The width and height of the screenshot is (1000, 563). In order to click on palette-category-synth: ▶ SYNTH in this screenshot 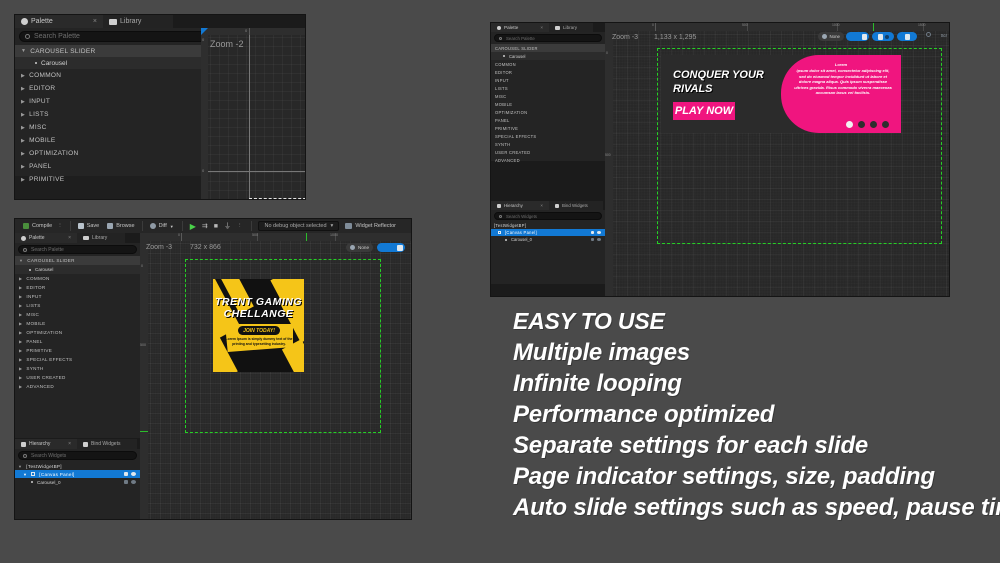, I will do `click(77, 368)`.